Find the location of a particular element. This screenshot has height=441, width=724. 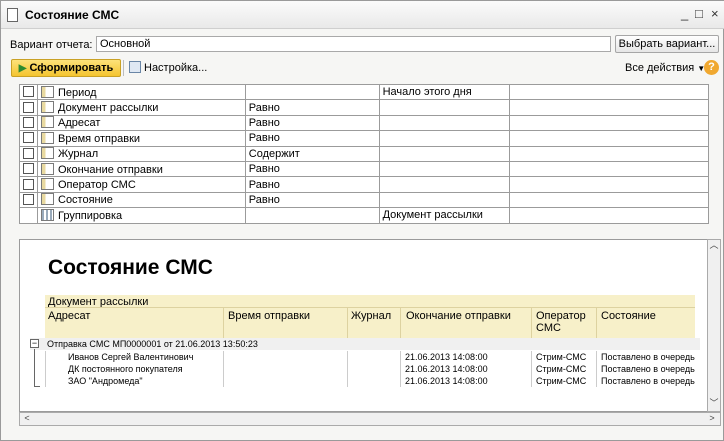

settings-cell: Окончание отправки is located at coordinates (141, 169).